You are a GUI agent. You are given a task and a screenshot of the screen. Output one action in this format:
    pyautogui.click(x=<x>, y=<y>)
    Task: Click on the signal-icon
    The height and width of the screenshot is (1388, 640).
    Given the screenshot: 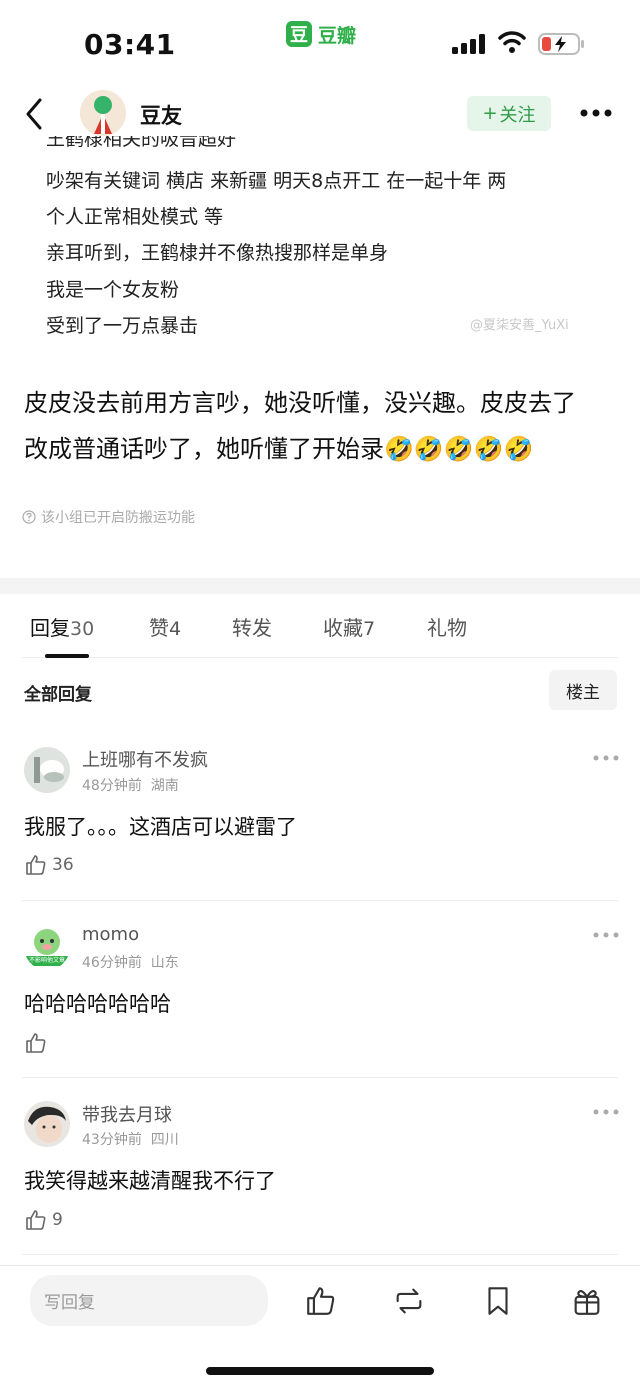 What is the action you would take?
    pyautogui.click(x=468, y=44)
    